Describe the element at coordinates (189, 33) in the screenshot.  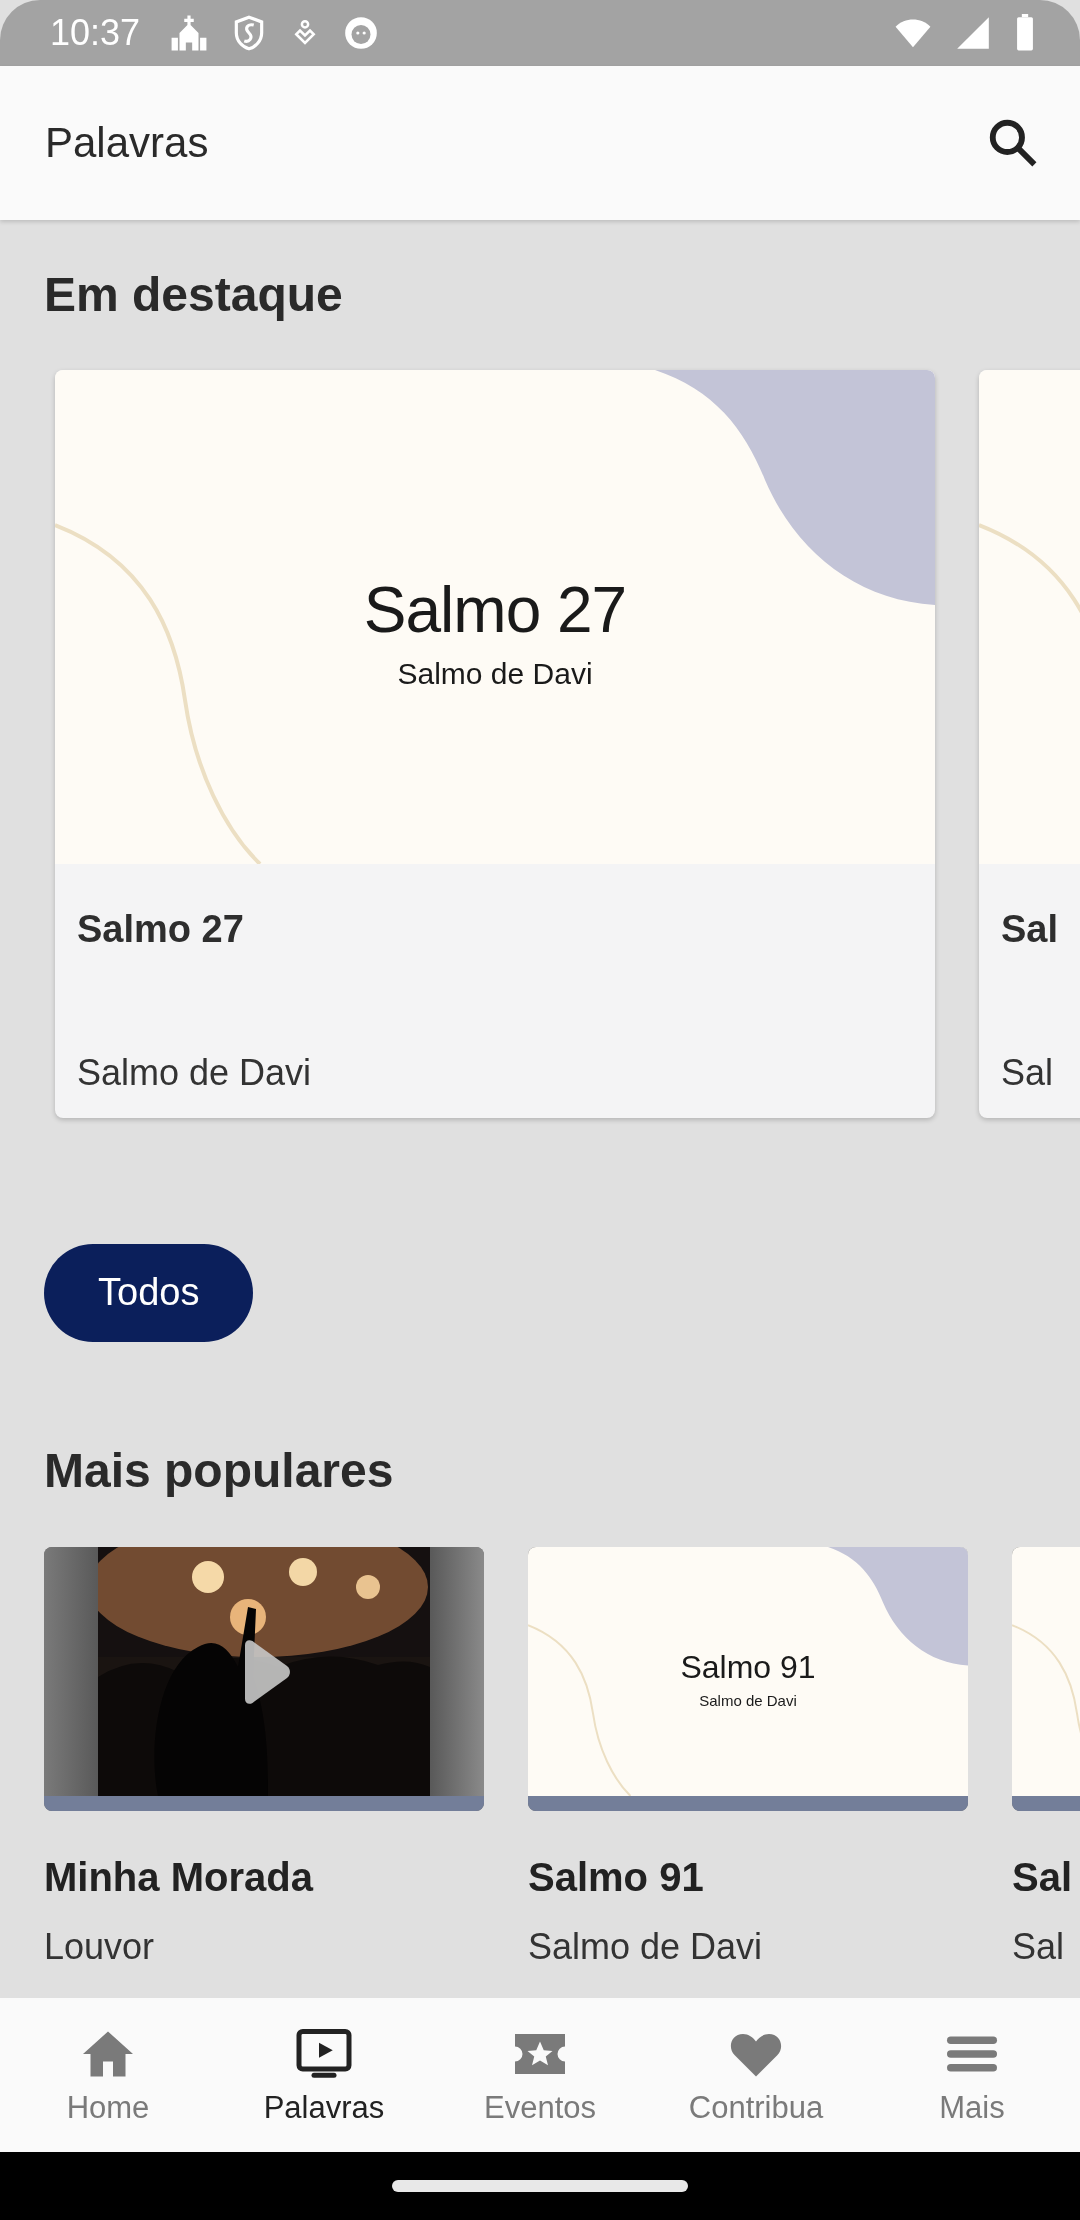
I see `church-icon` at that location.